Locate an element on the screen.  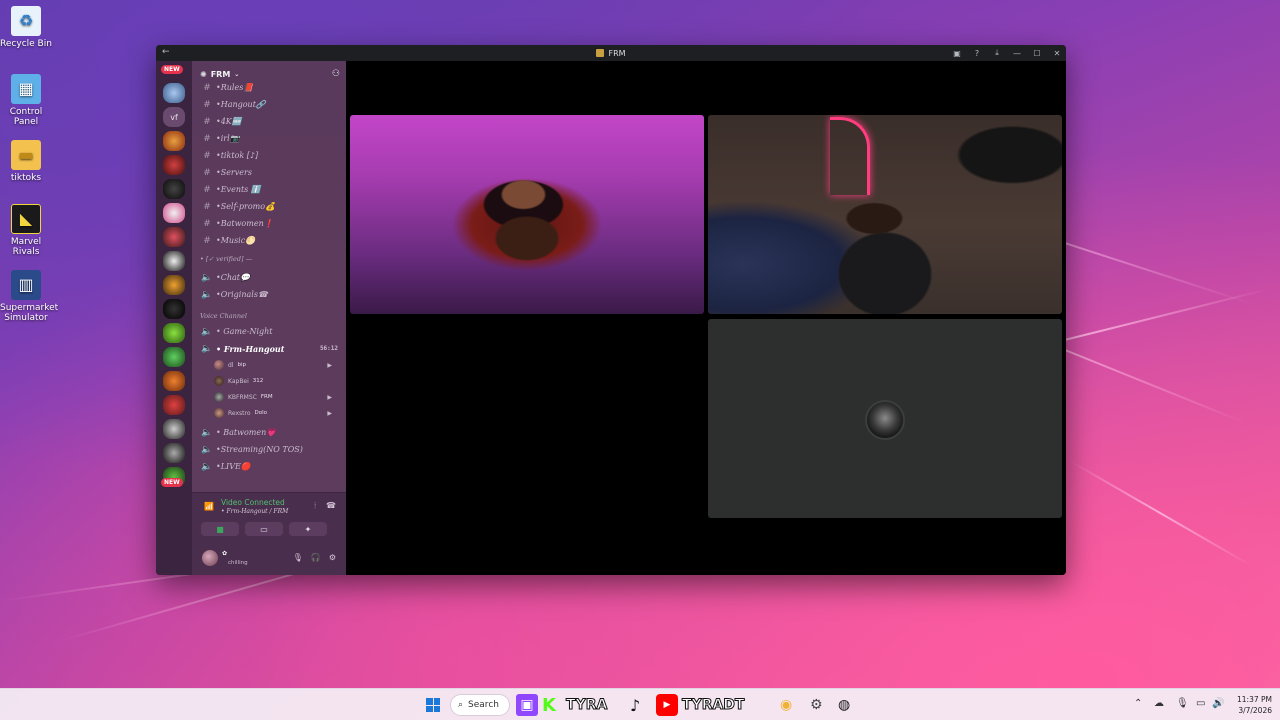
avatar is located at coordinates (210, 558).